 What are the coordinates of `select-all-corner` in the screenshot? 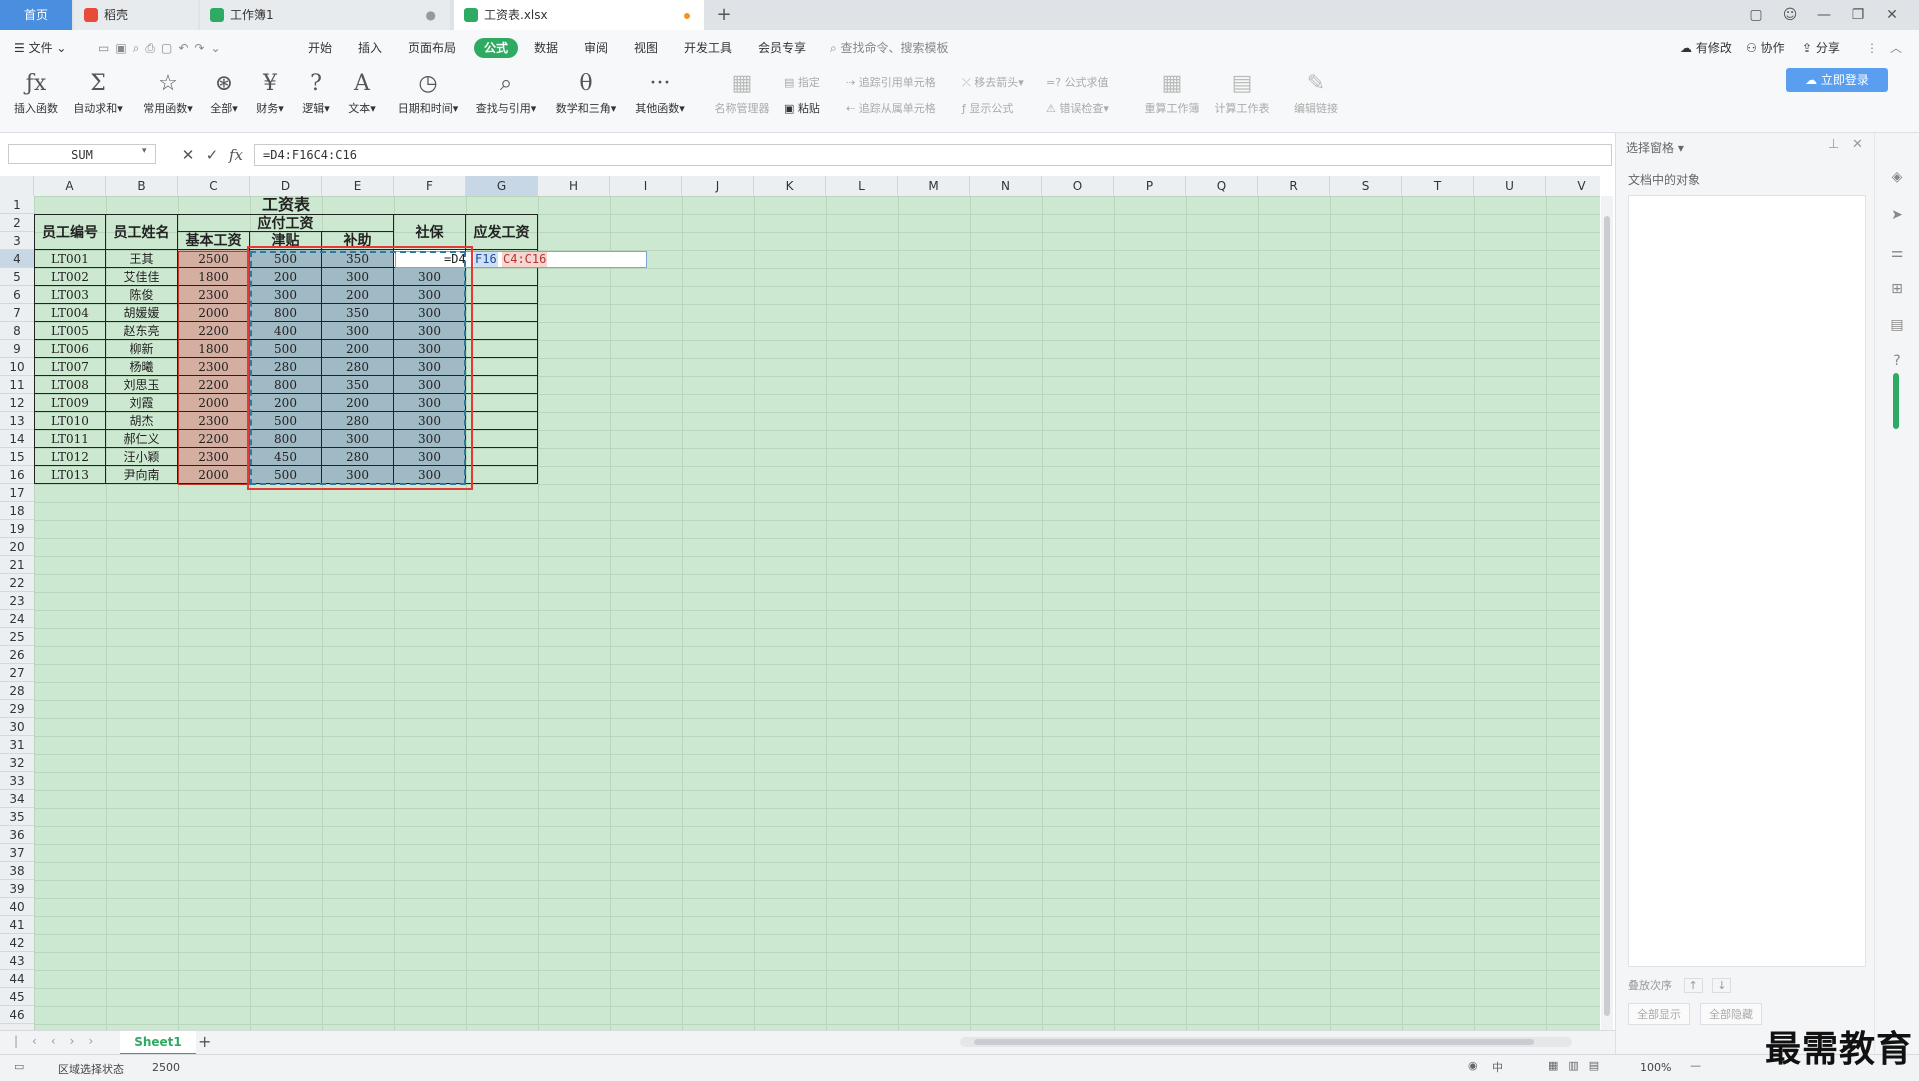 It's located at (17, 186).